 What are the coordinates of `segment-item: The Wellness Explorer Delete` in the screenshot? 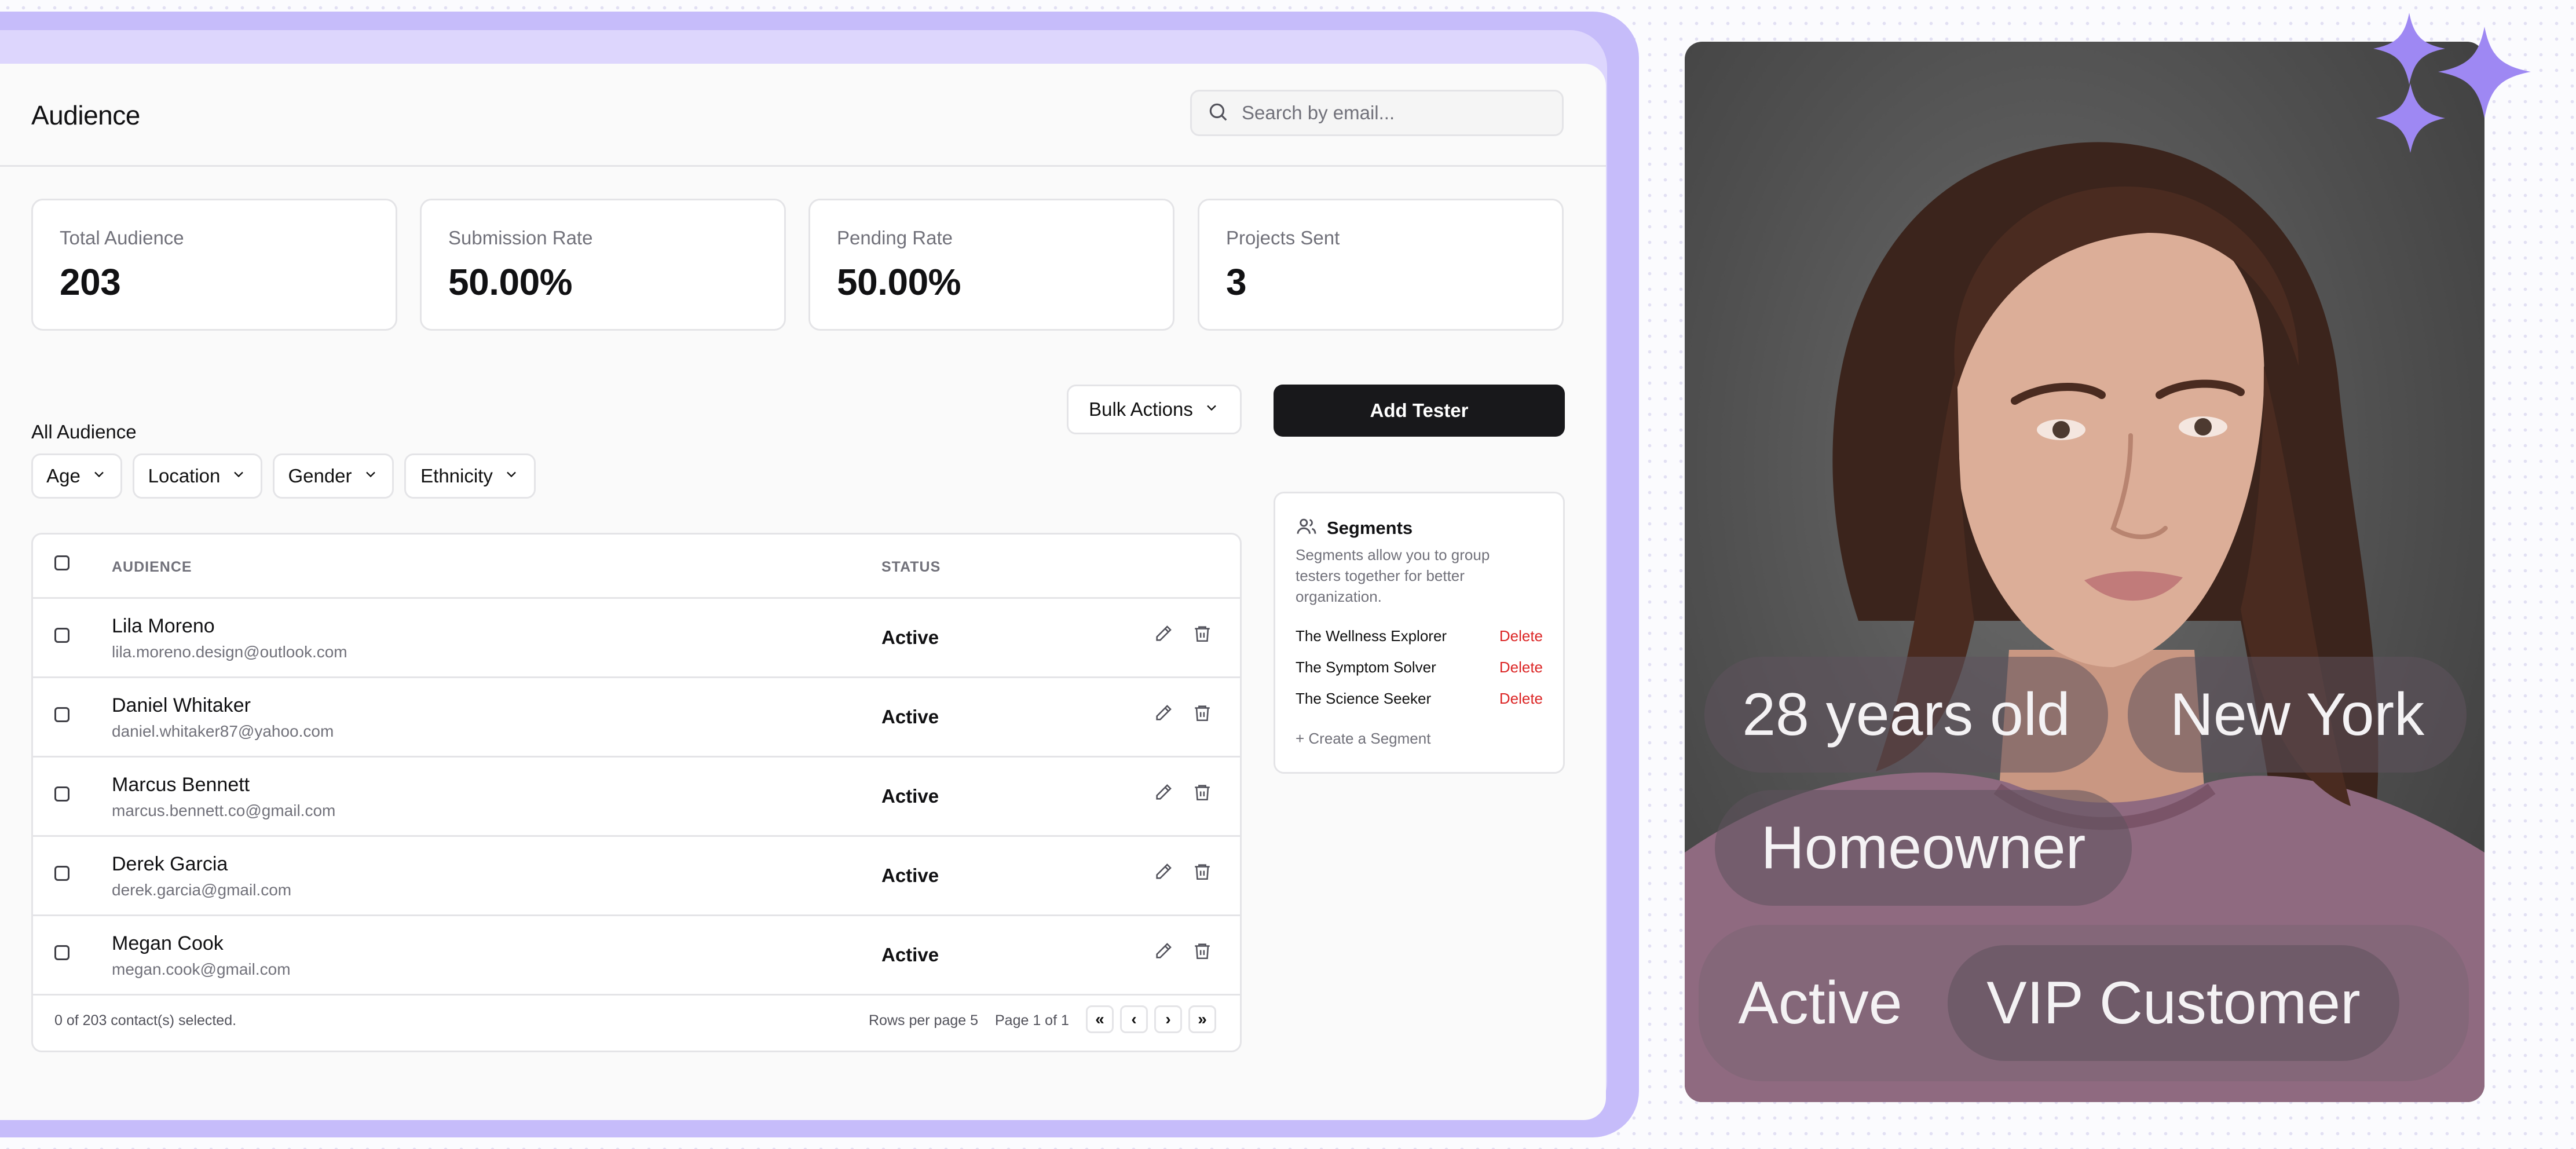 It's located at (1419, 638).